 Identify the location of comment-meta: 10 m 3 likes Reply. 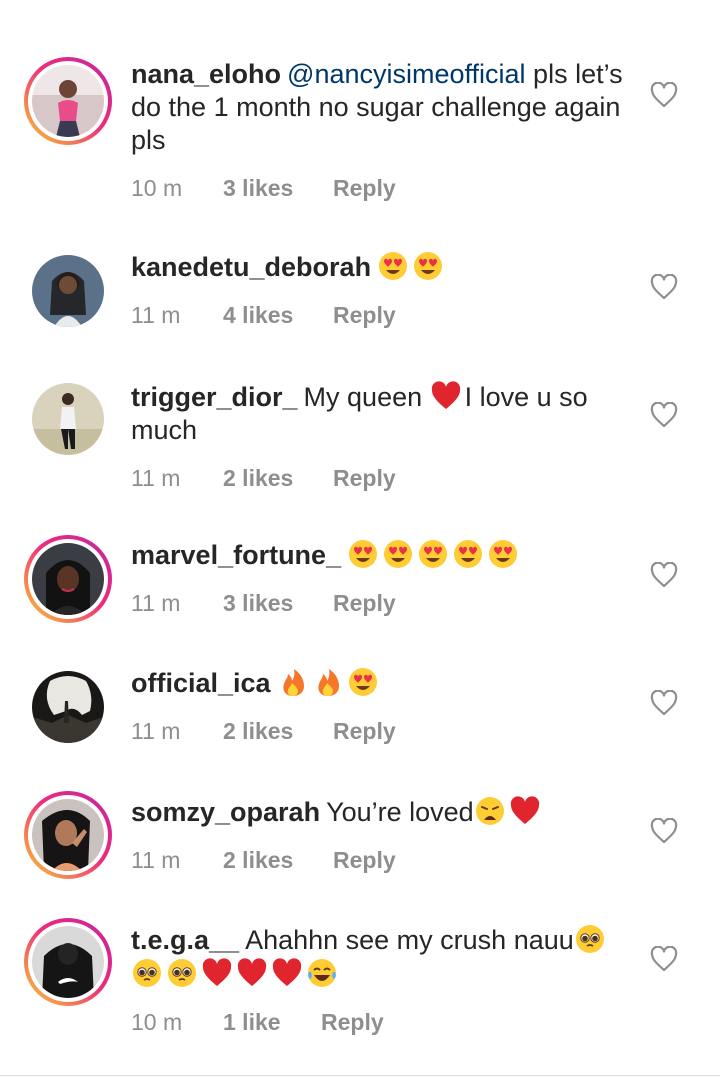
(381, 188).